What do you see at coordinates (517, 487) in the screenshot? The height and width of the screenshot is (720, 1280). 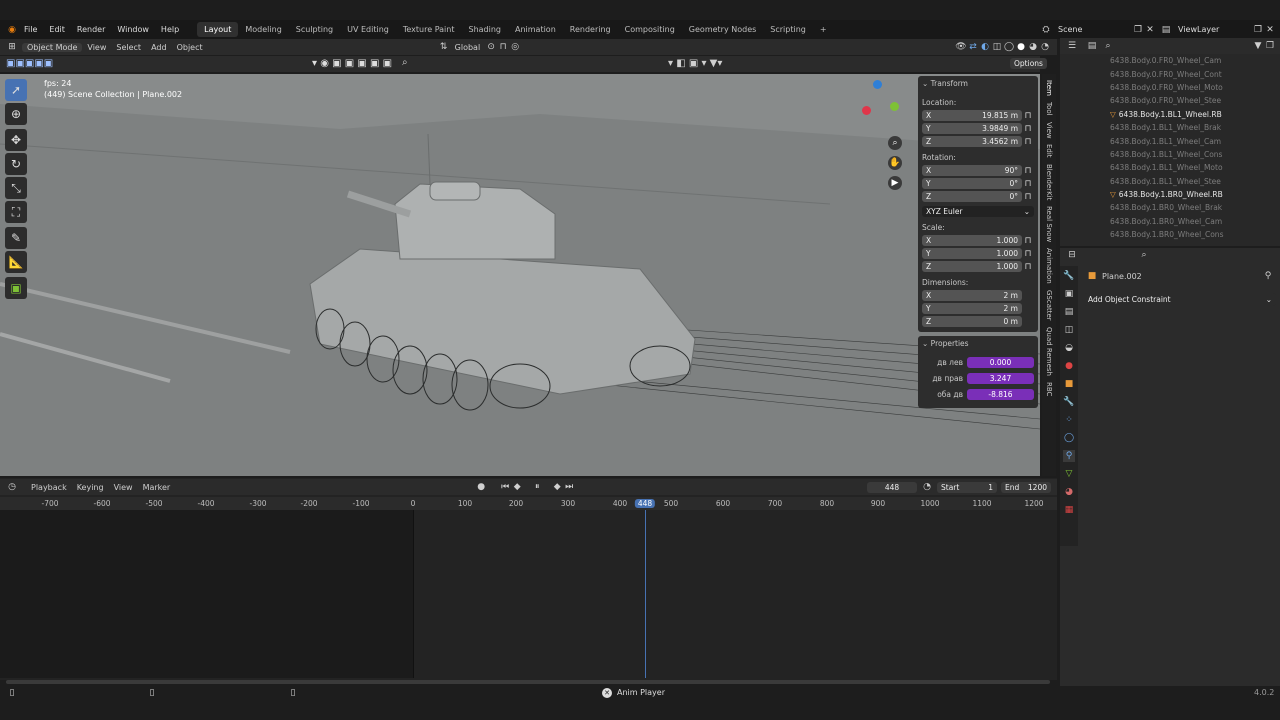 I see `prev-keyframe-icon: ◆` at bounding box center [517, 487].